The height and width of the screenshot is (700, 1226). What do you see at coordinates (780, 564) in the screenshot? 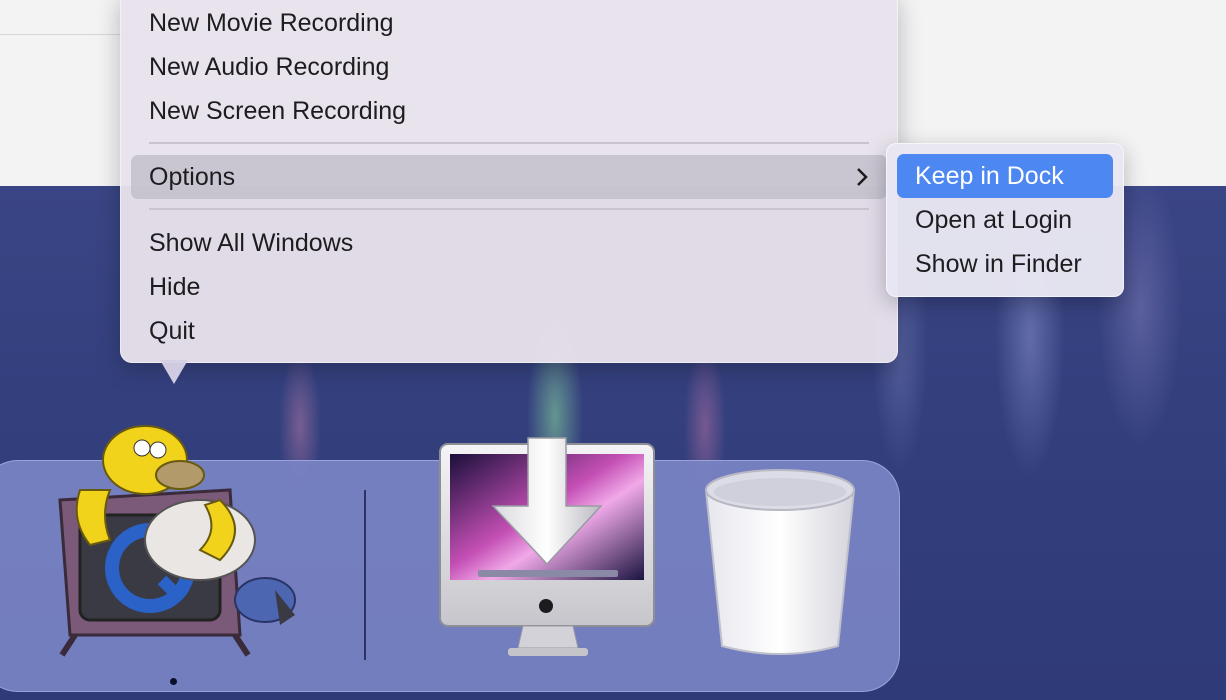
I see `trash-icon` at bounding box center [780, 564].